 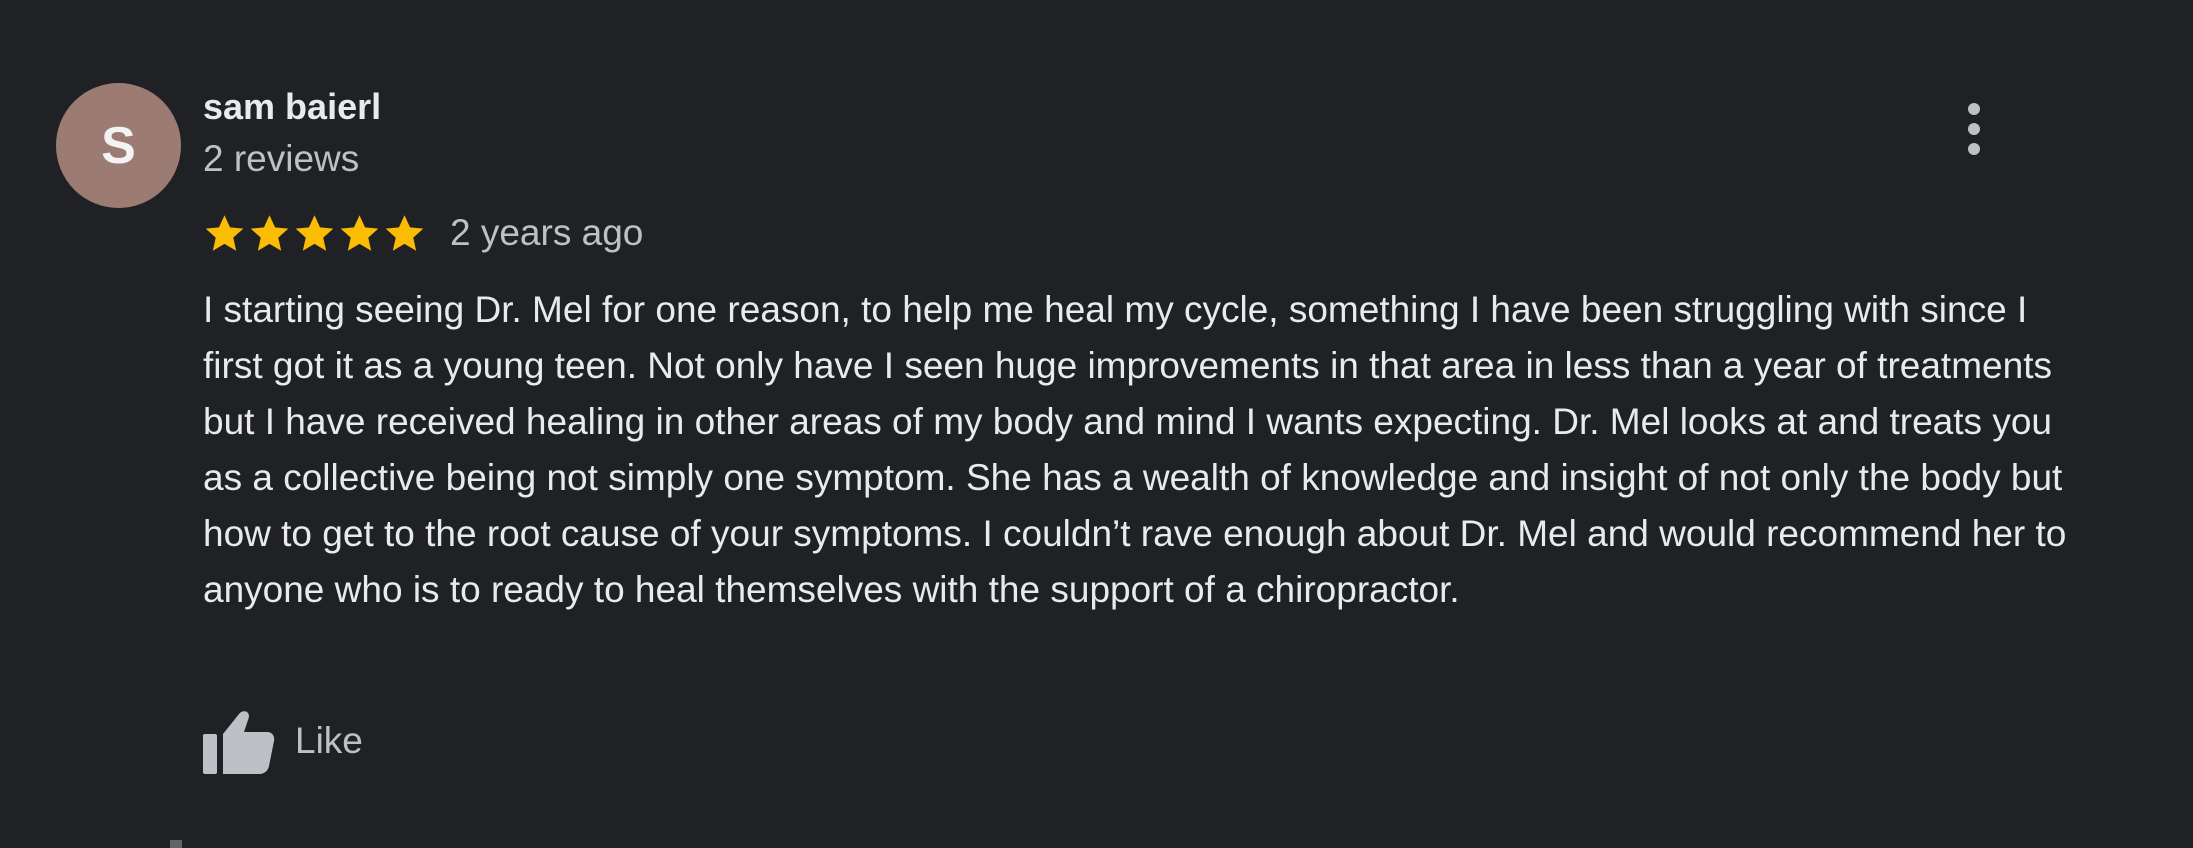 I want to click on rating-row: 2 years ago, so click(x=423, y=233).